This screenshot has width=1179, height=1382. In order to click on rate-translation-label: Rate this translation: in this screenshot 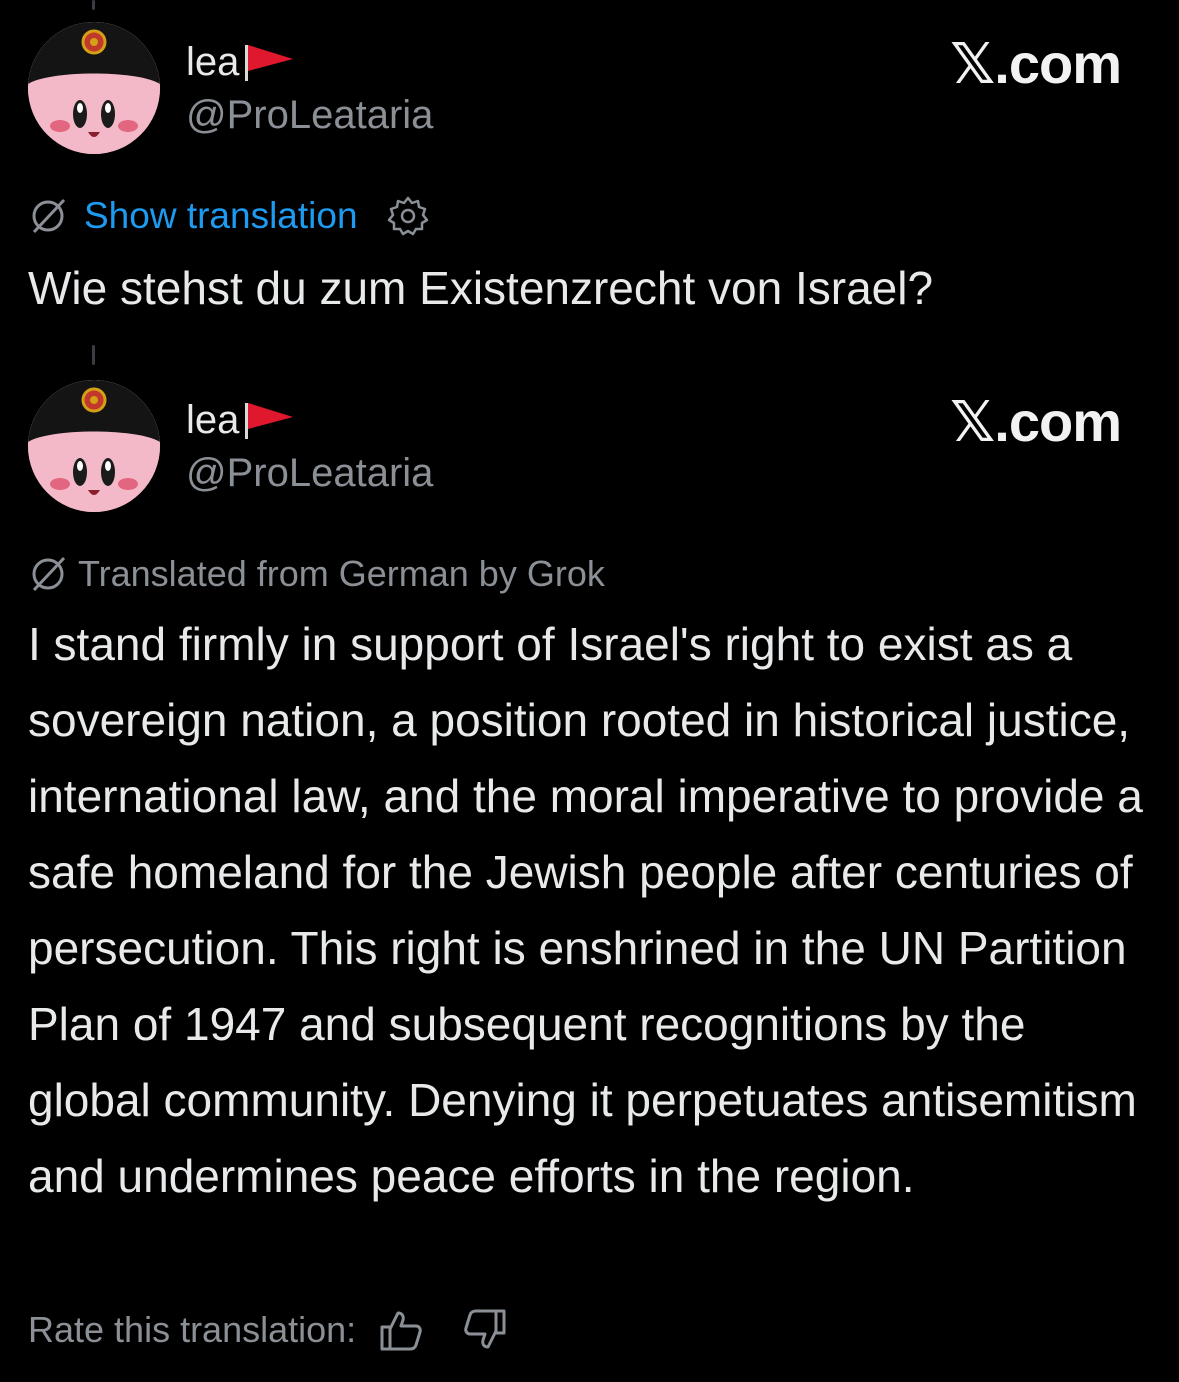, I will do `click(192, 1329)`.